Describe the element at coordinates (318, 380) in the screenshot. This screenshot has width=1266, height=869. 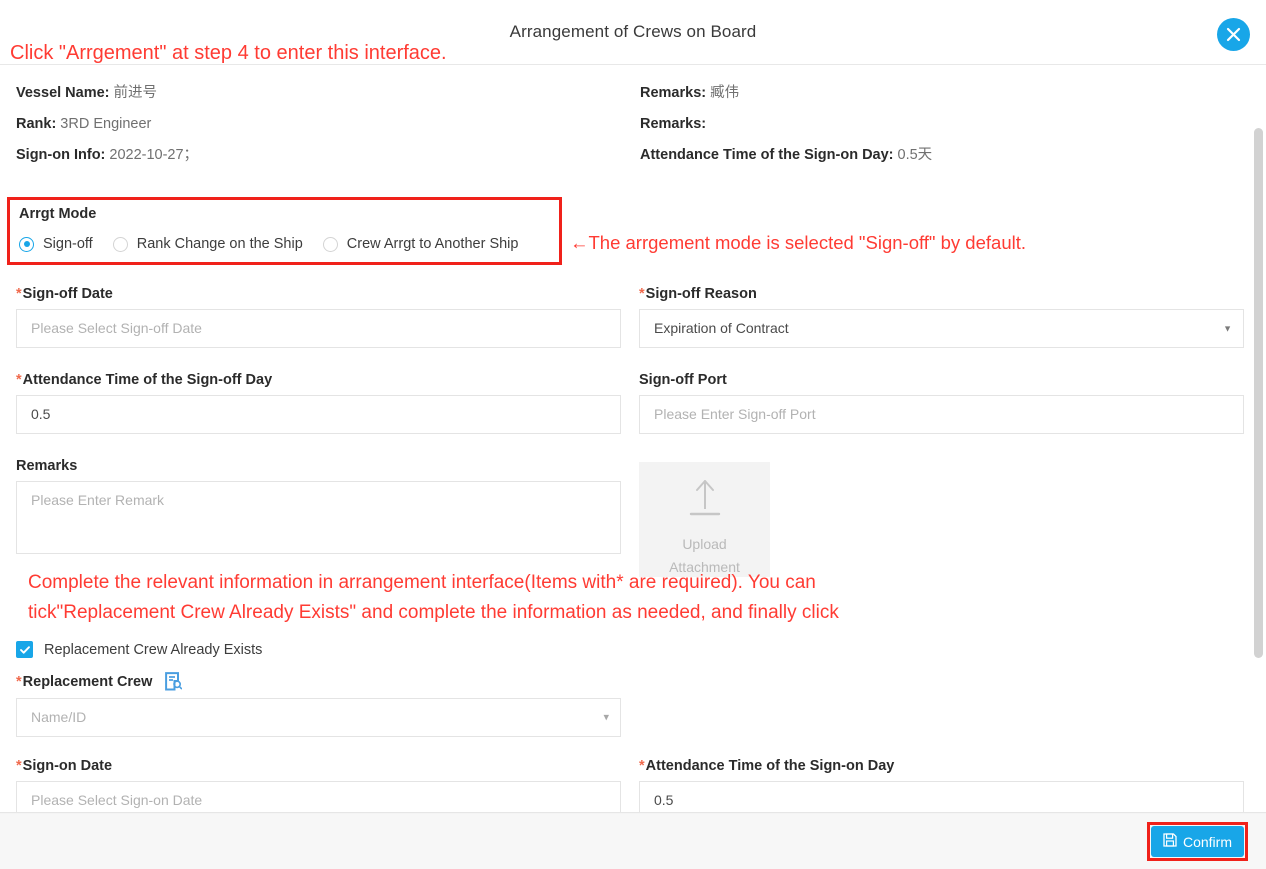
I see `field-label: * Attendance Time of the Sign-off Day` at that location.